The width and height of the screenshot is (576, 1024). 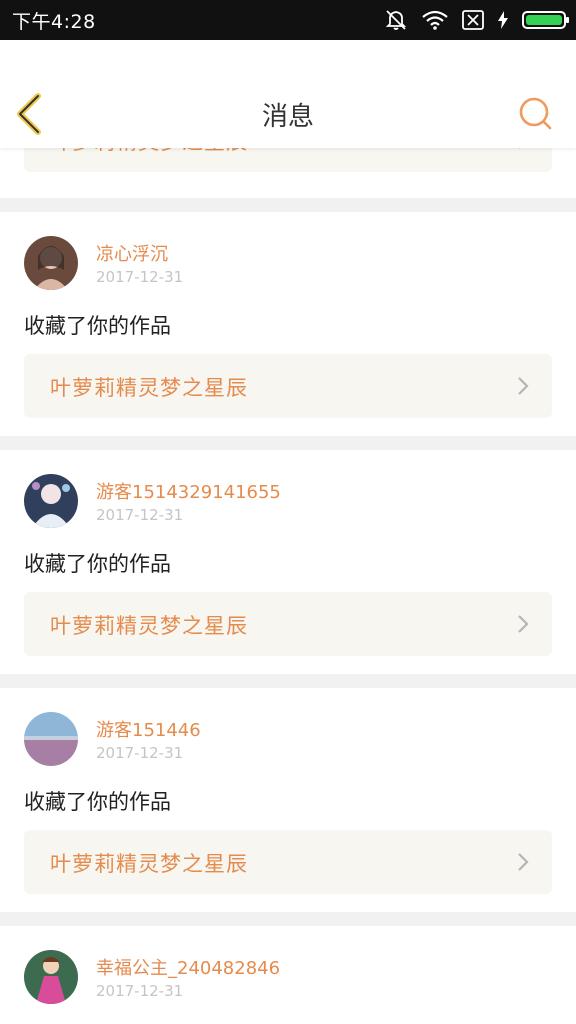 What do you see at coordinates (435, 20) in the screenshot?
I see `wifi-icon` at bounding box center [435, 20].